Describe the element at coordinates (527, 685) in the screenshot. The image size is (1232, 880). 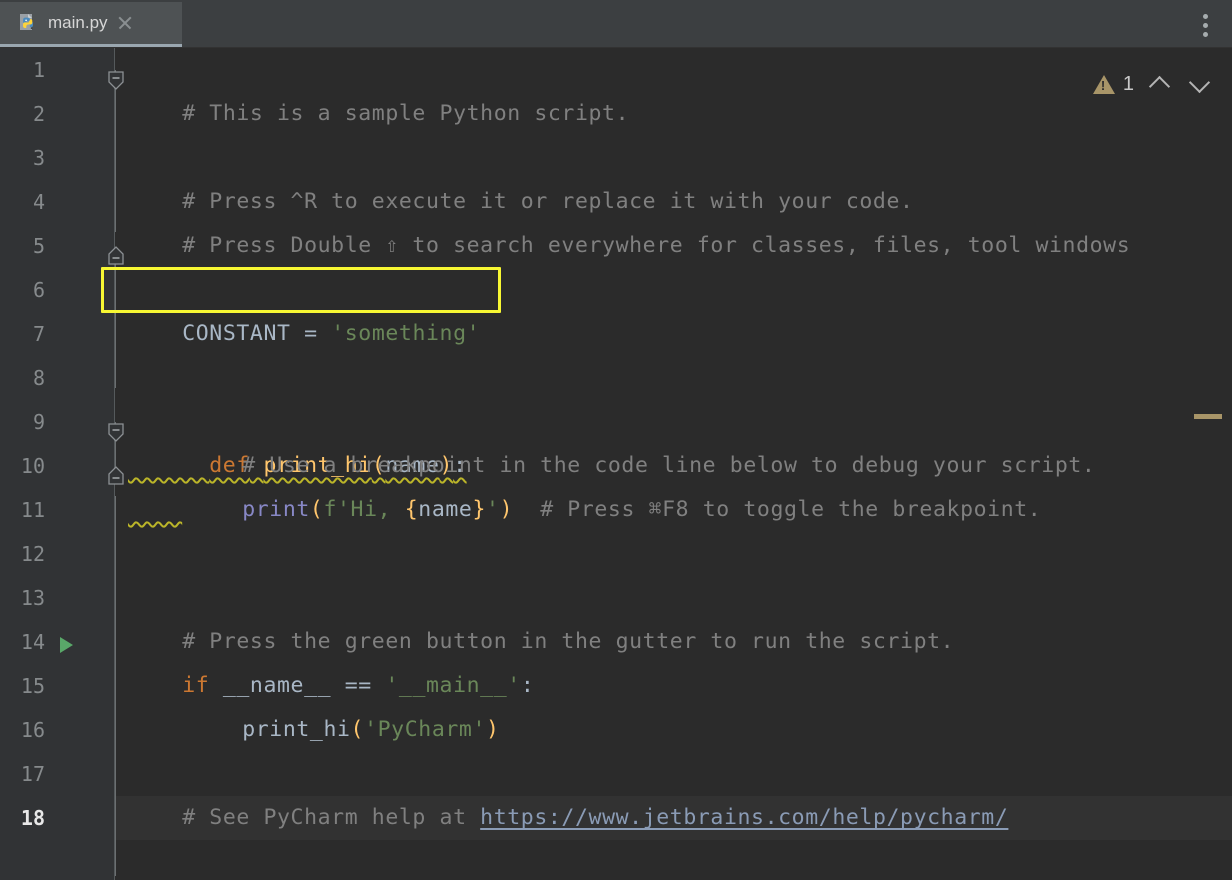
I see `colon: :` at that location.